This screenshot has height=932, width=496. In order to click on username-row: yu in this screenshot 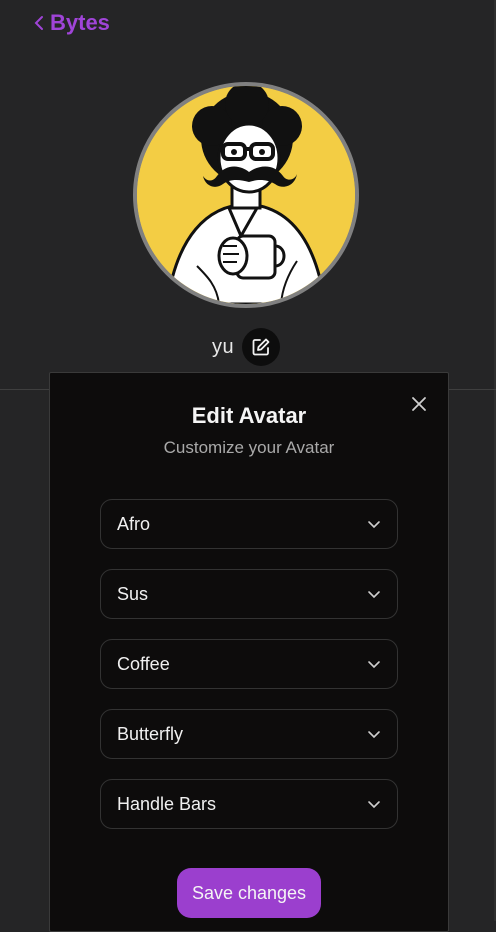, I will do `click(246, 347)`.